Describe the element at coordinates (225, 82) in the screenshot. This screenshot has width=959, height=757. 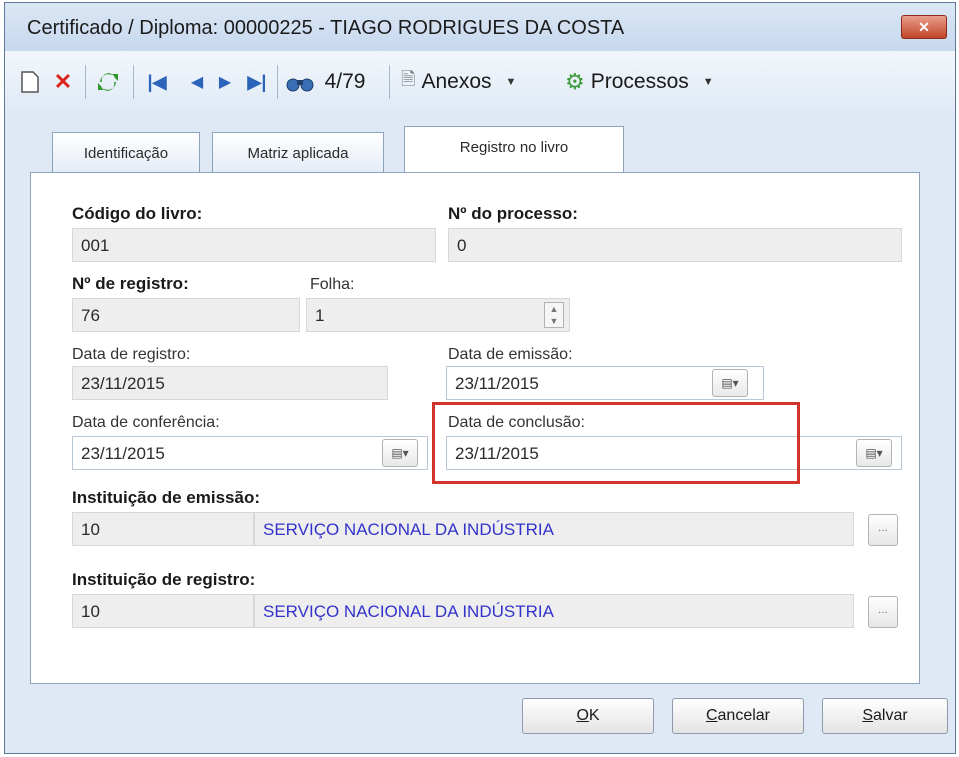
I see `next-record-icon: ▶` at that location.